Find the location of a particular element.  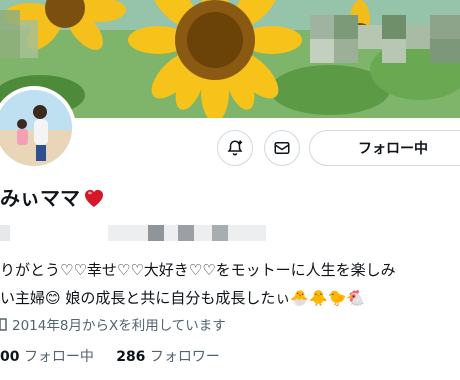

message-button is located at coordinates (282, 148).